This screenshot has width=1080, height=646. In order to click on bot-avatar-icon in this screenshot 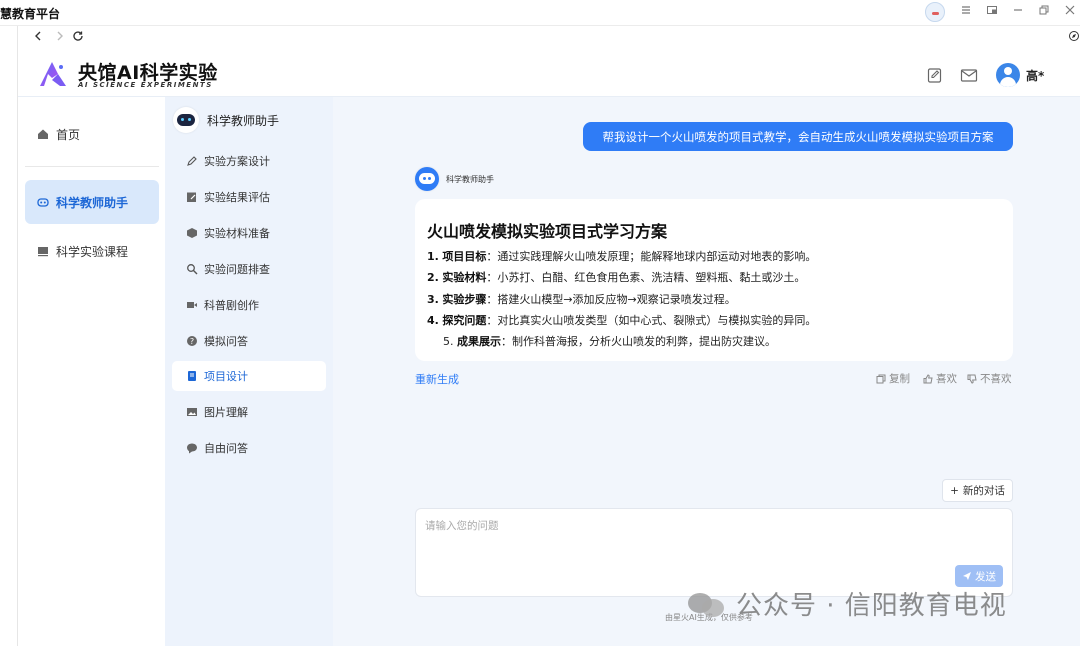, I will do `click(427, 179)`.